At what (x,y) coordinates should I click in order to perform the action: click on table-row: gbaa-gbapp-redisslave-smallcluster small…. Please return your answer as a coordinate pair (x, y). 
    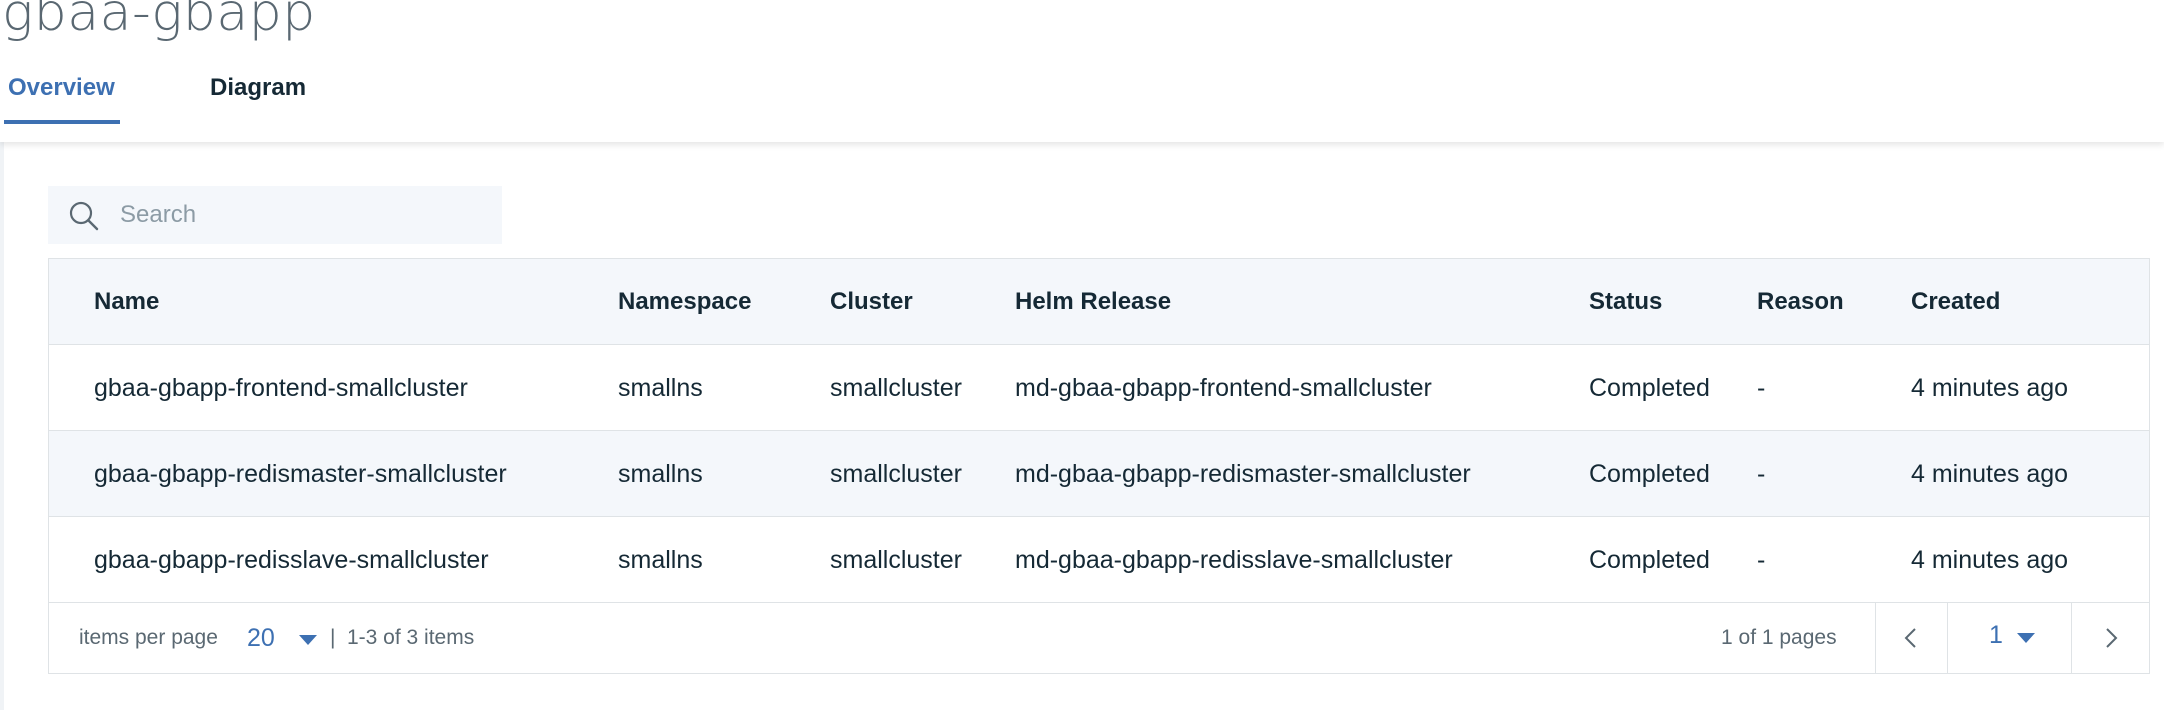
    Looking at the image, I should click on (1099, 560).